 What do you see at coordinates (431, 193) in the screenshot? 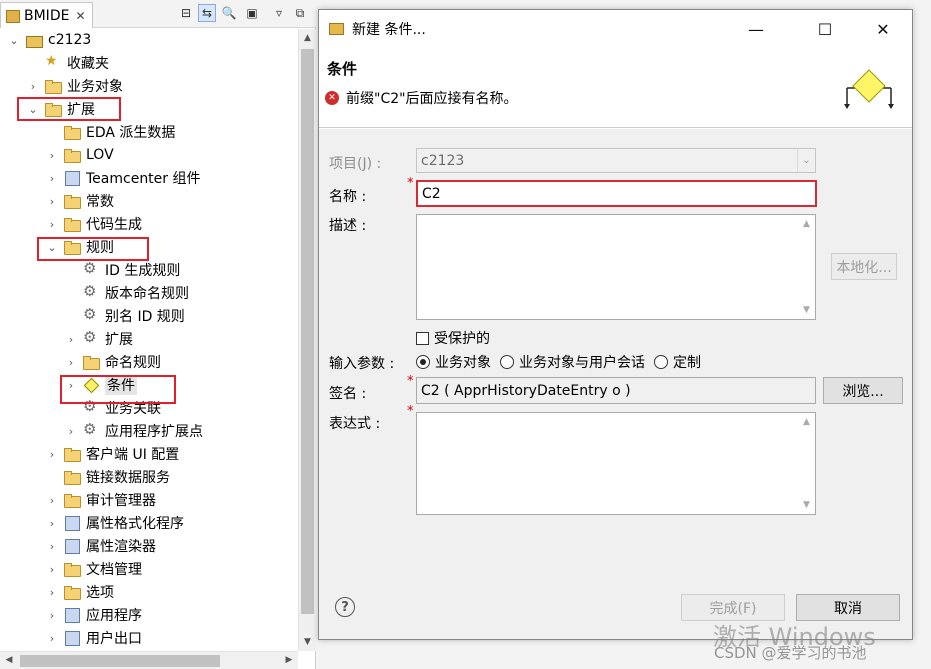
I see `name-value: C2` at bounding box center [431, 193].